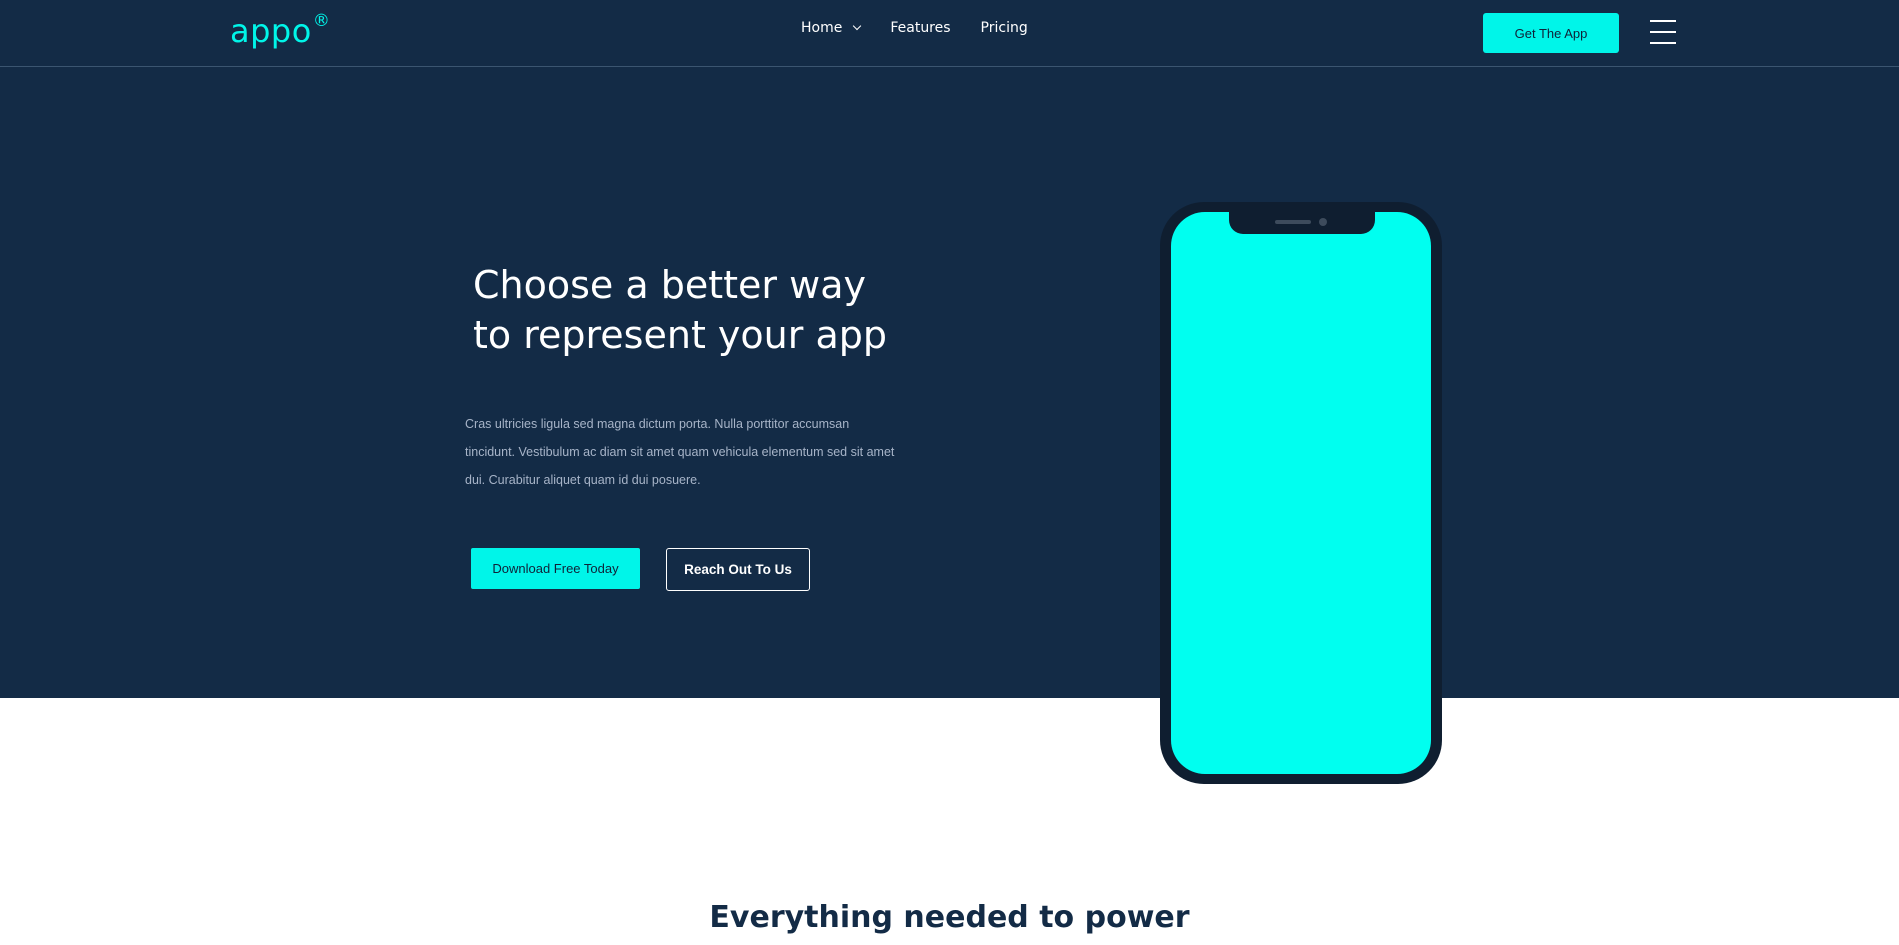  I want to click on nav-item-label: Pricing, so click(1004, 28).